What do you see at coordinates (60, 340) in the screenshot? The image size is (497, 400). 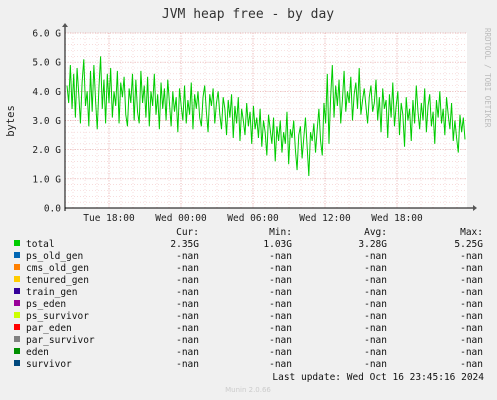 I see `legend-name: par_survivor` at bounding box center [60, 340].